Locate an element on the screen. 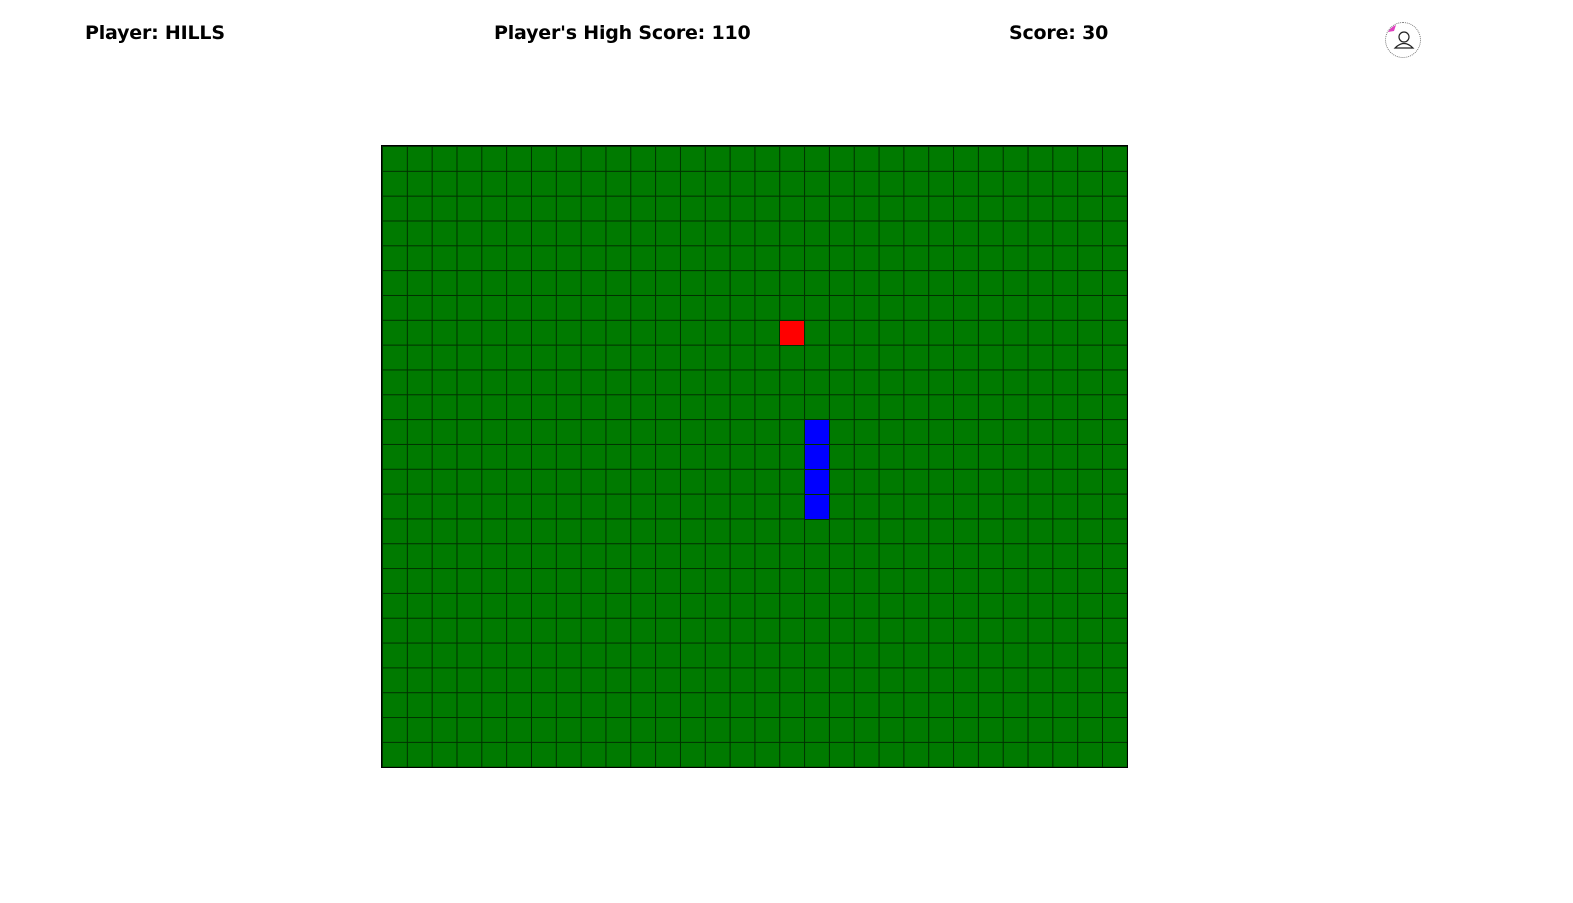 Image resolution: width=1573 pixels, height=903 pixels. high-score: Player's High Score: 110 is located at coordinates (622, 33).